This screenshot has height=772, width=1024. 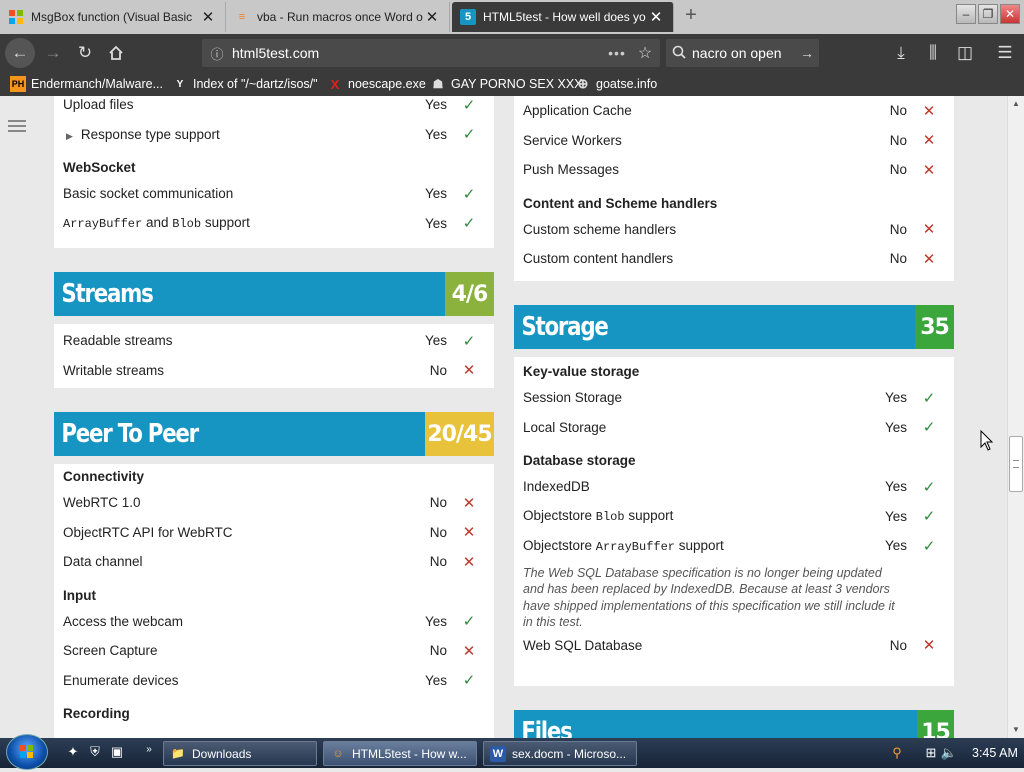 I want to click on minimize-button: –, so click(x=966, y=14).